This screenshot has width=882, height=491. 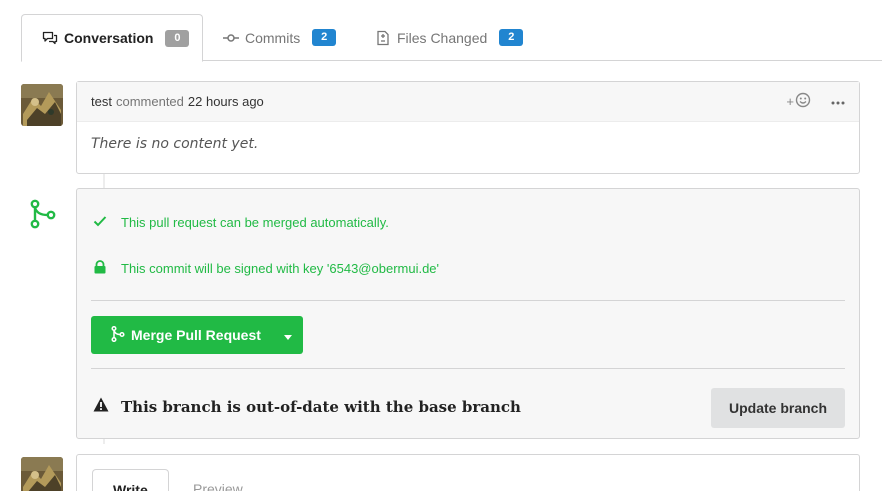 What do you see at coordinates (101, 406) in the screenshot?
I see `alert-icon` at bounding box center [101, 406].